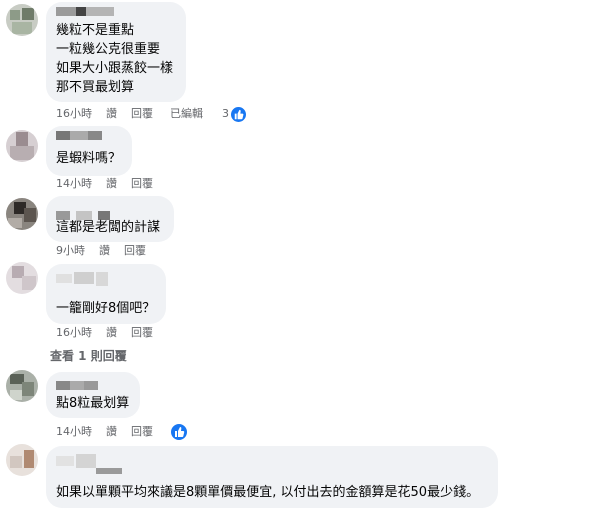  What do you see at coordinates (116, 251) in the screenshot?
I see `comment-actions: 9小時 讚 回覆` at bounding box center [116, 251].